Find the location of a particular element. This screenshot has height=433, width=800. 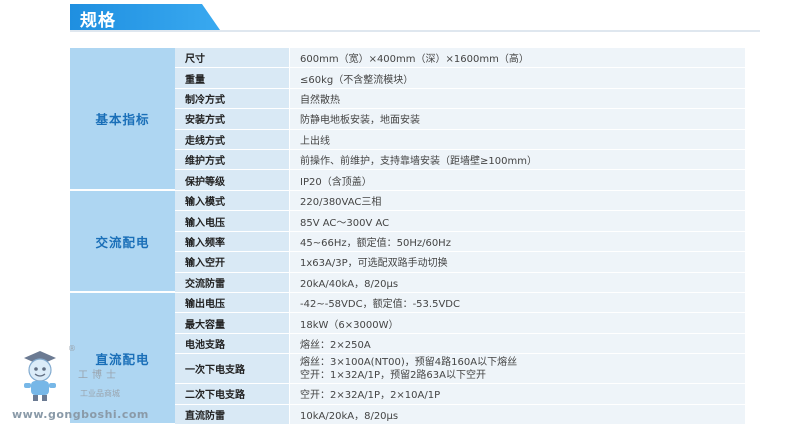

row-value: 18kW（6×3000W） is located at coordinates (517, 323).